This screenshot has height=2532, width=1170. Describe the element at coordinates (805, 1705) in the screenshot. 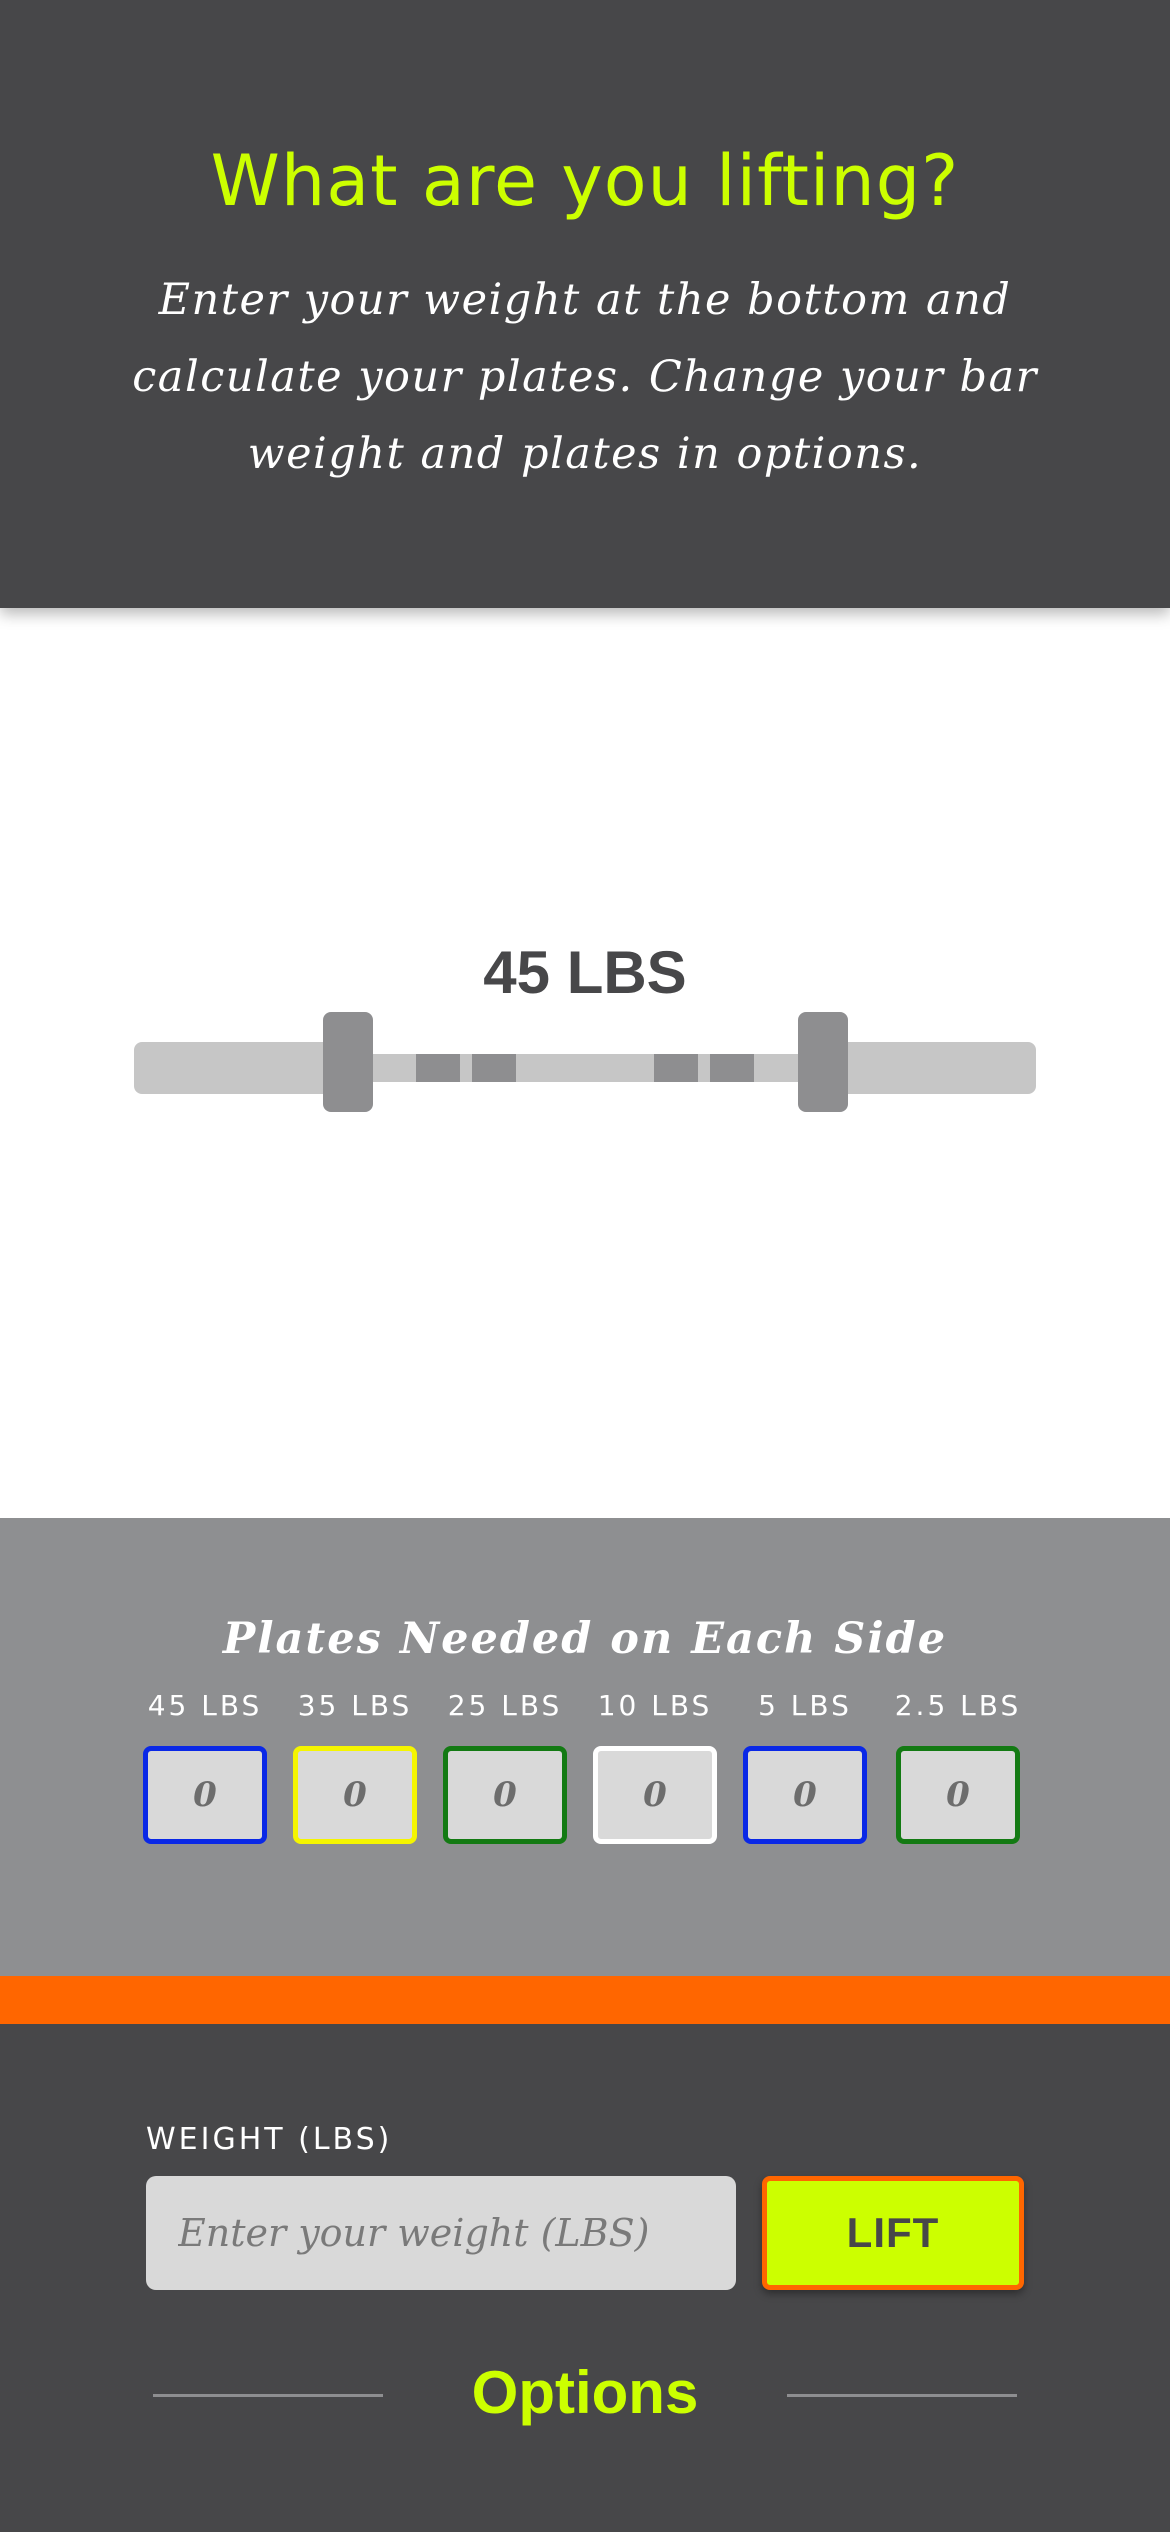

I see `plate-label: 5 LBS` at that location.